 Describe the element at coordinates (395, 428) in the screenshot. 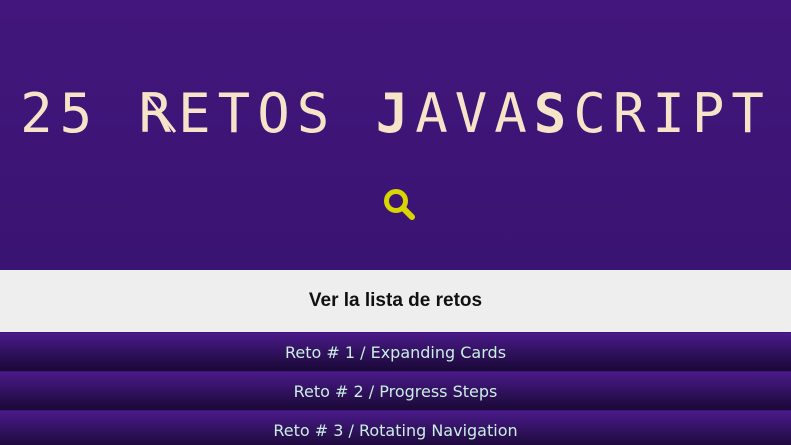

I see `challenge-item-3: Reto # 3 / Rotating Navigation` at that location.